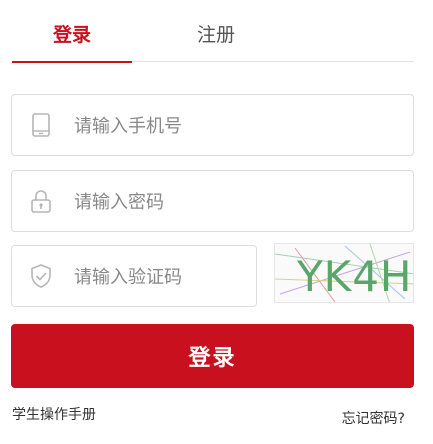  What do you see at coordinates (212, 356) in the screenshot?
I see `login-button: 登录` at bounding box center [212, 356].